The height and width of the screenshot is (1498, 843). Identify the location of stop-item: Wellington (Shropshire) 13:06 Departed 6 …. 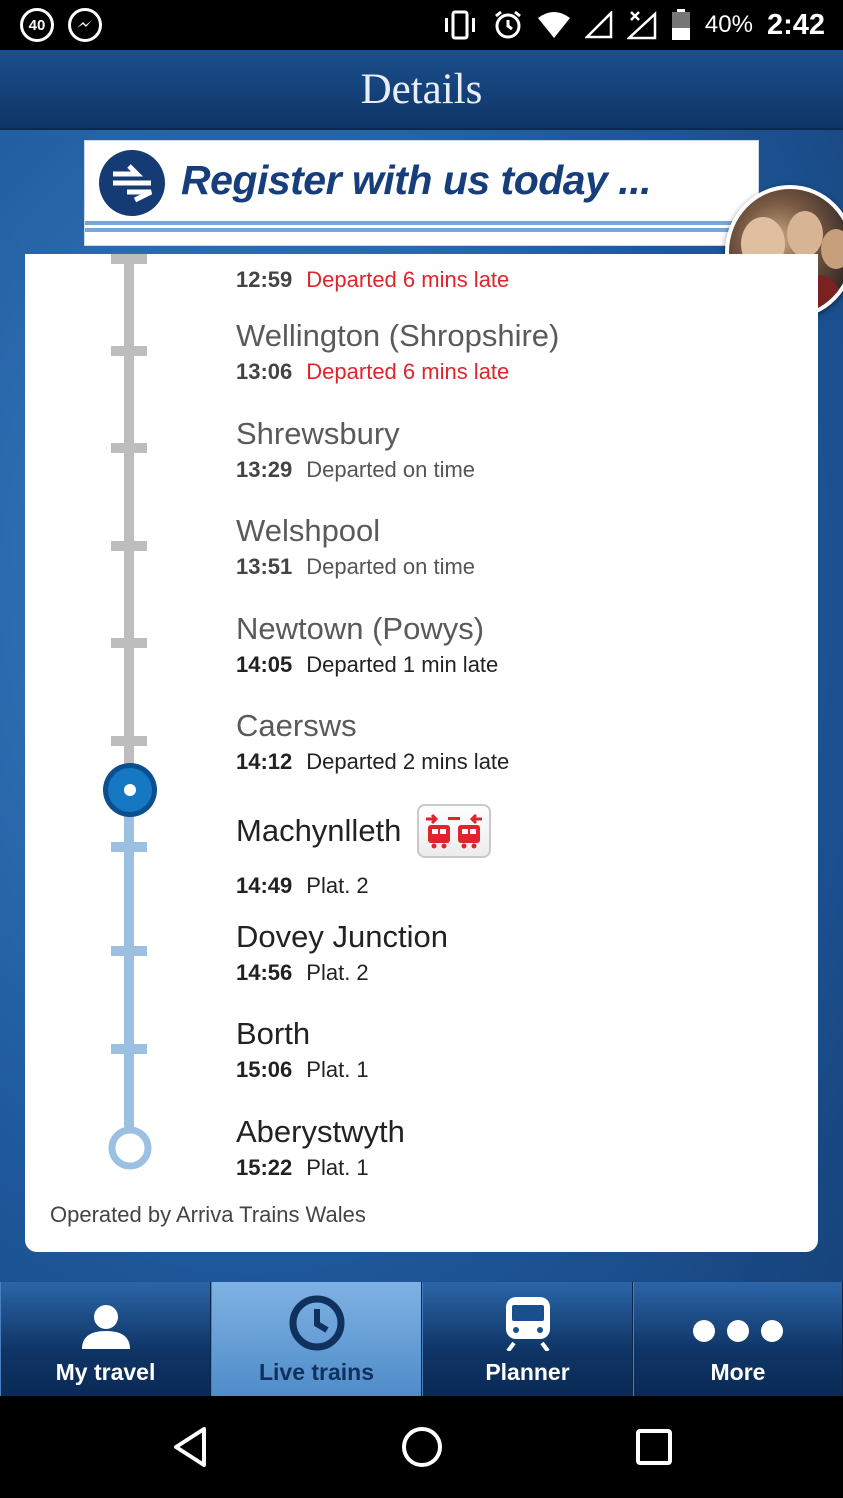
(516, 352).